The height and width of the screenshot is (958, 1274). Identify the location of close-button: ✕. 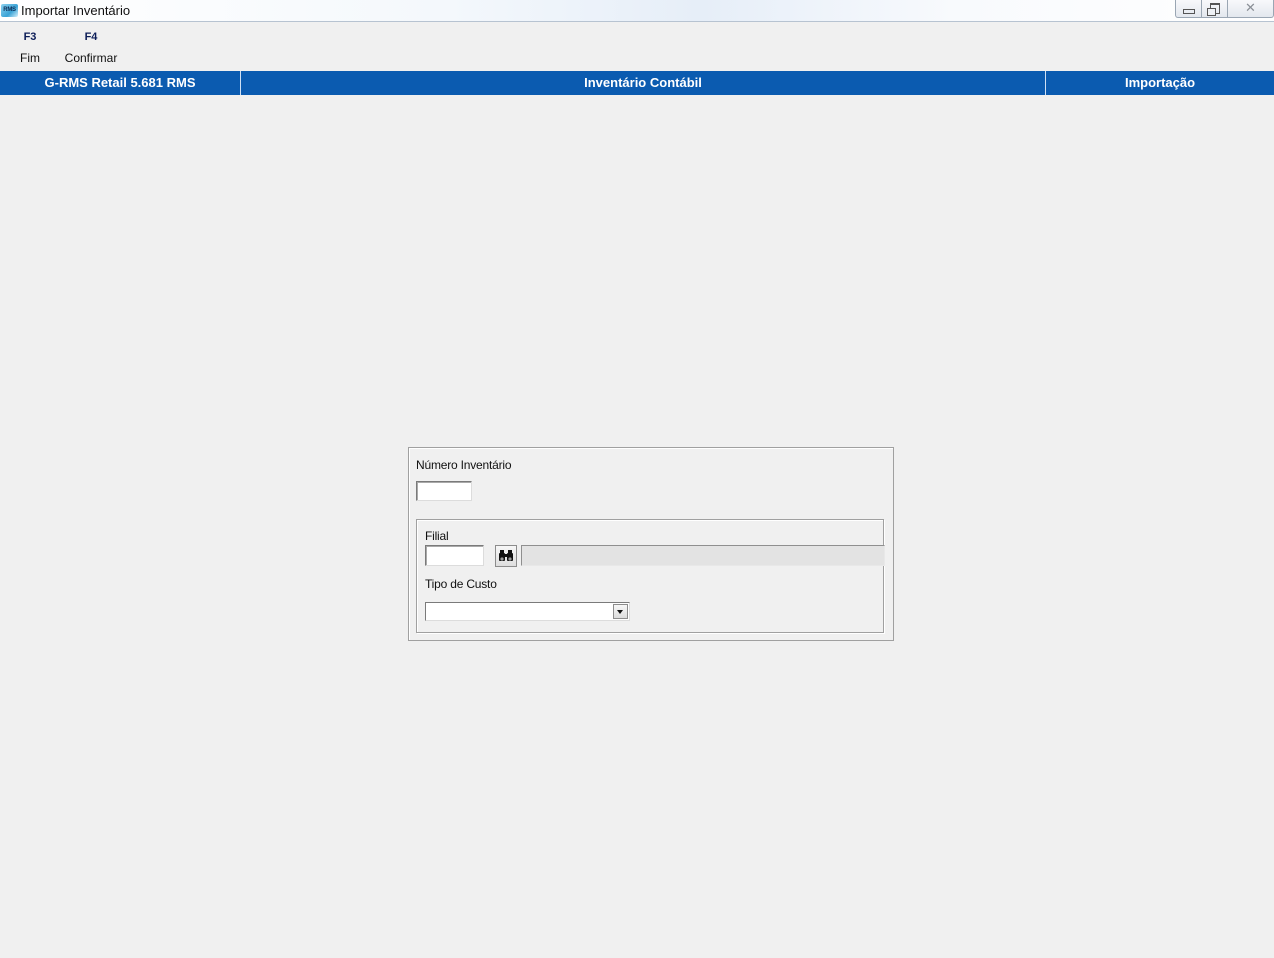
(1250, 9).